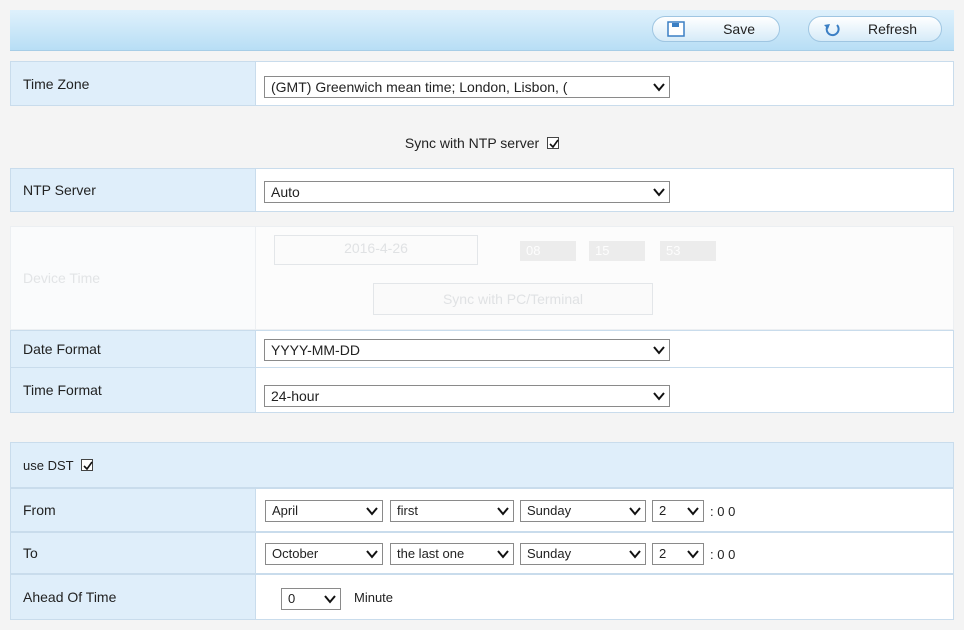 The height and width of the screenshot is (630, 964). Describe the element at coordinates (133, 349) in the screenshot. I see `date-format-label: Date Format` at that location.